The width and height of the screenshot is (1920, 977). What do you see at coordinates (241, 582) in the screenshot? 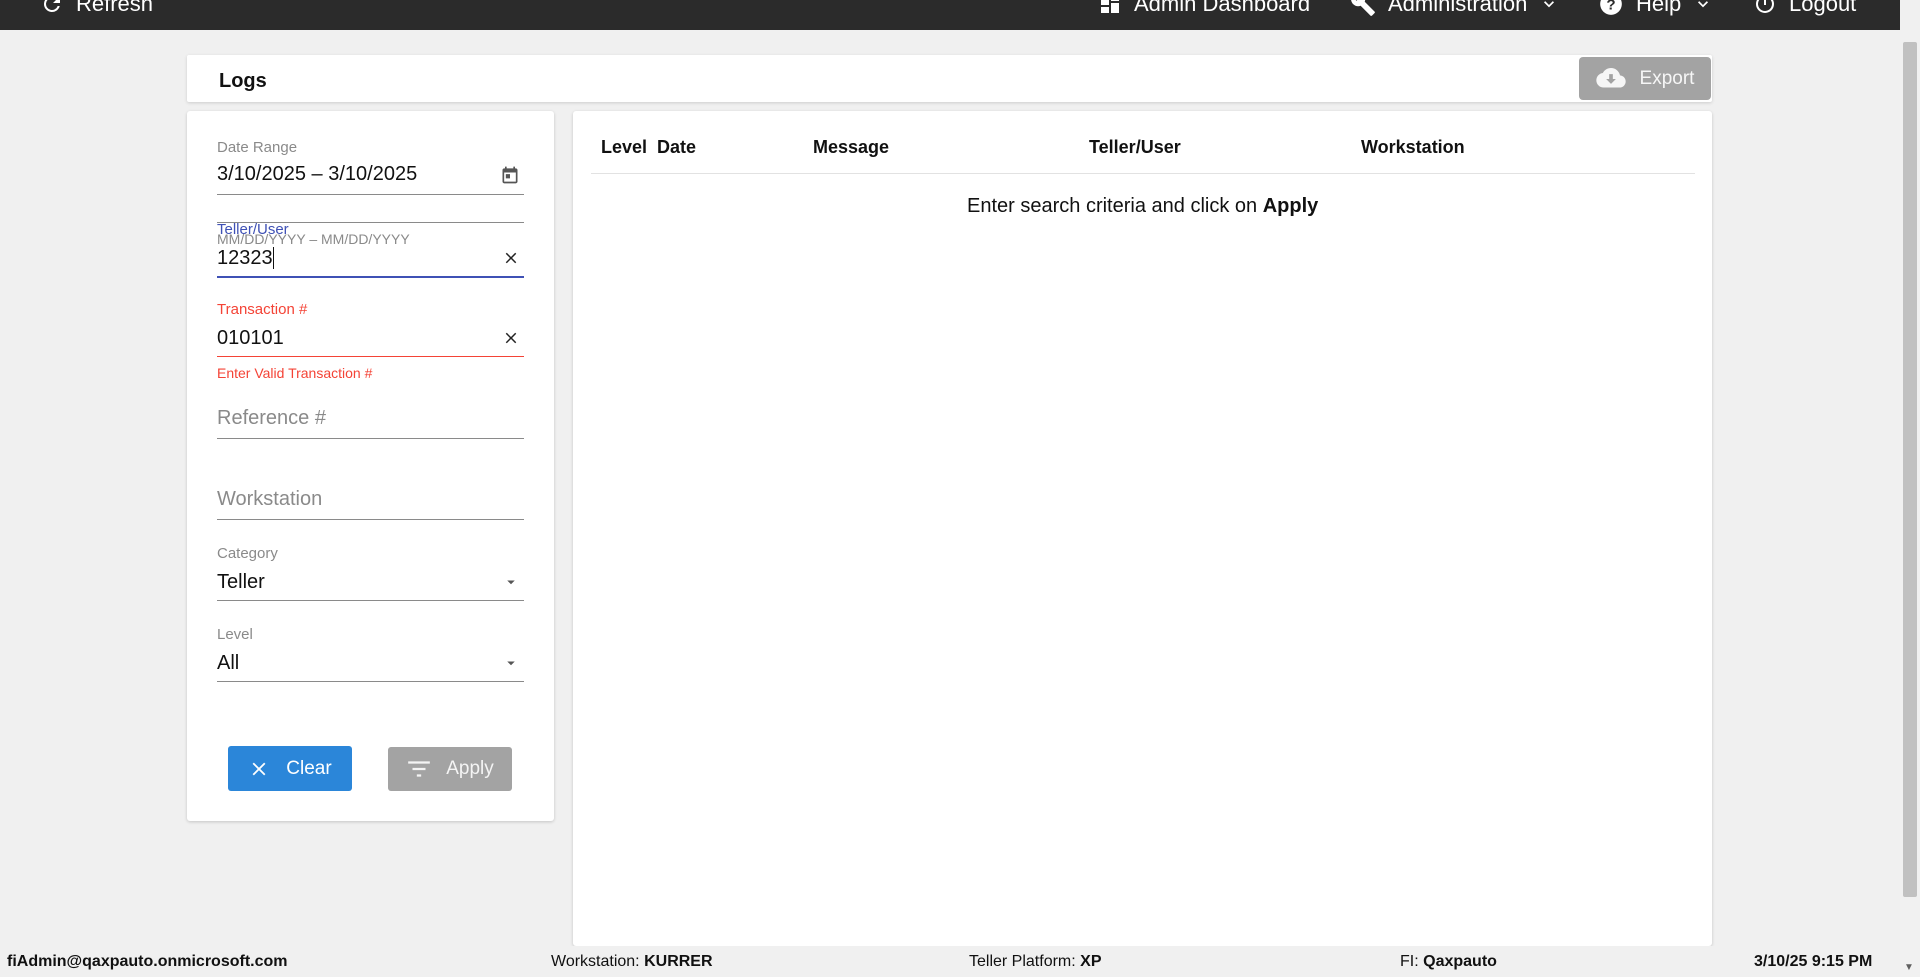
I see `category-value: Teller` at bounding box center [241, 582].